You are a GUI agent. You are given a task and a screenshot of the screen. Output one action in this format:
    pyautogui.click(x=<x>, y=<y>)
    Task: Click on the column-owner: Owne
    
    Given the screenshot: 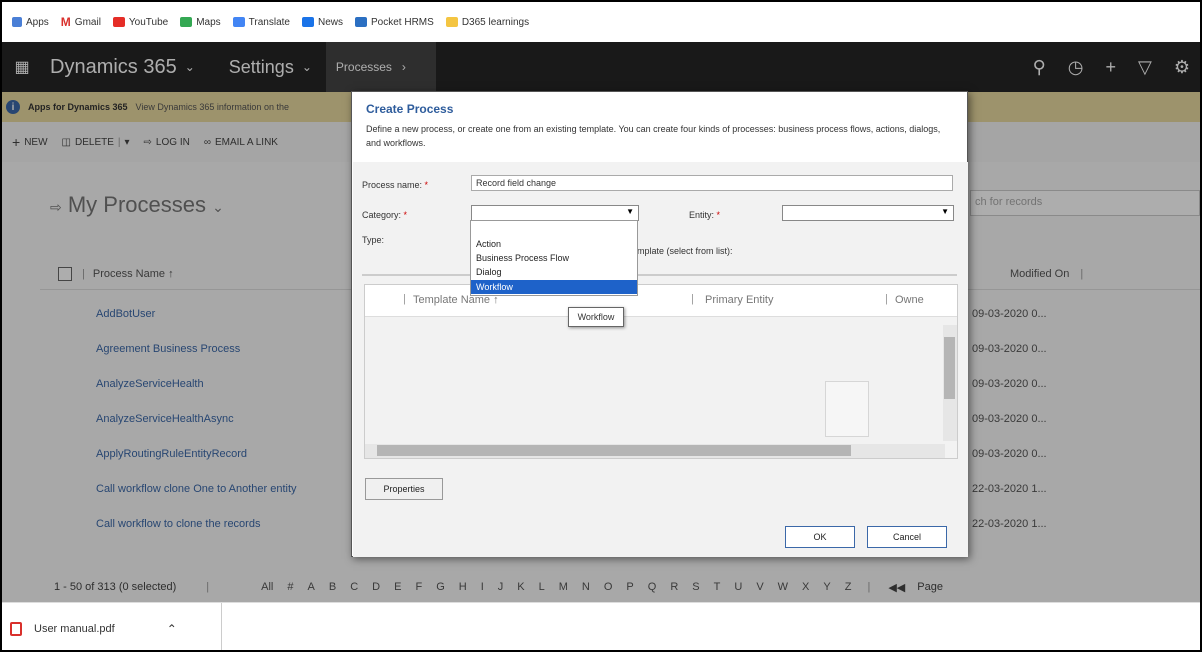 What is the action you would take?
    pyautogui.click(x=909, y=300)
    